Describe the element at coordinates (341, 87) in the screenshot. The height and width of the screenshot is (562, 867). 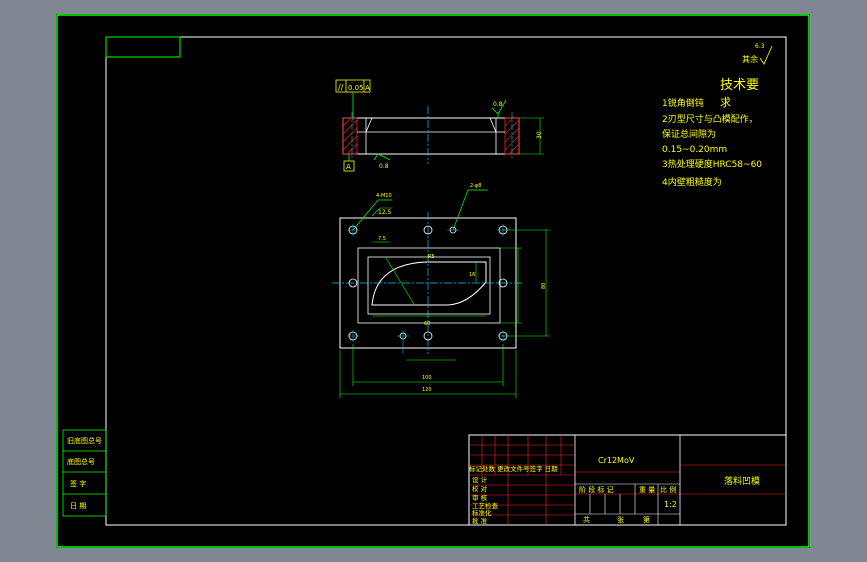
I see `gdt-symbol: //` at that location.